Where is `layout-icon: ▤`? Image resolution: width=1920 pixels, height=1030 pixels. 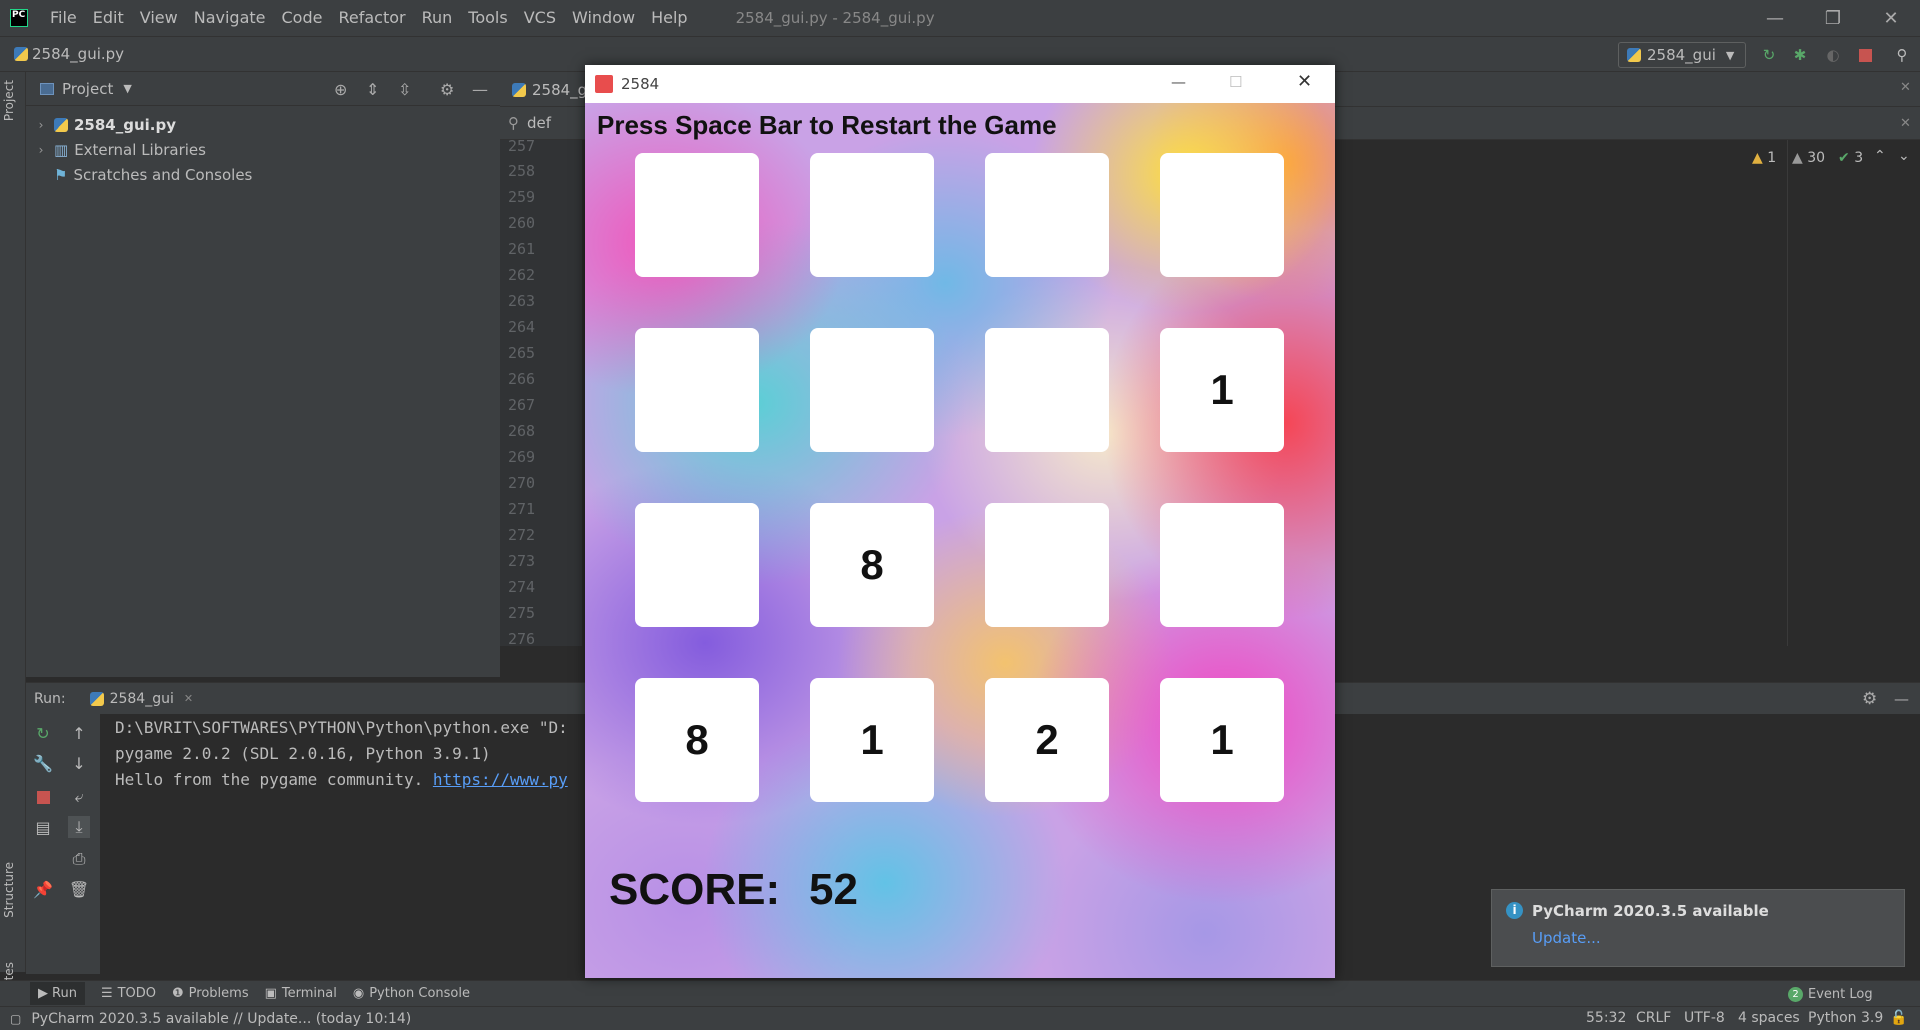 layout-icon: ▤ is located at coordinates (43, 827).